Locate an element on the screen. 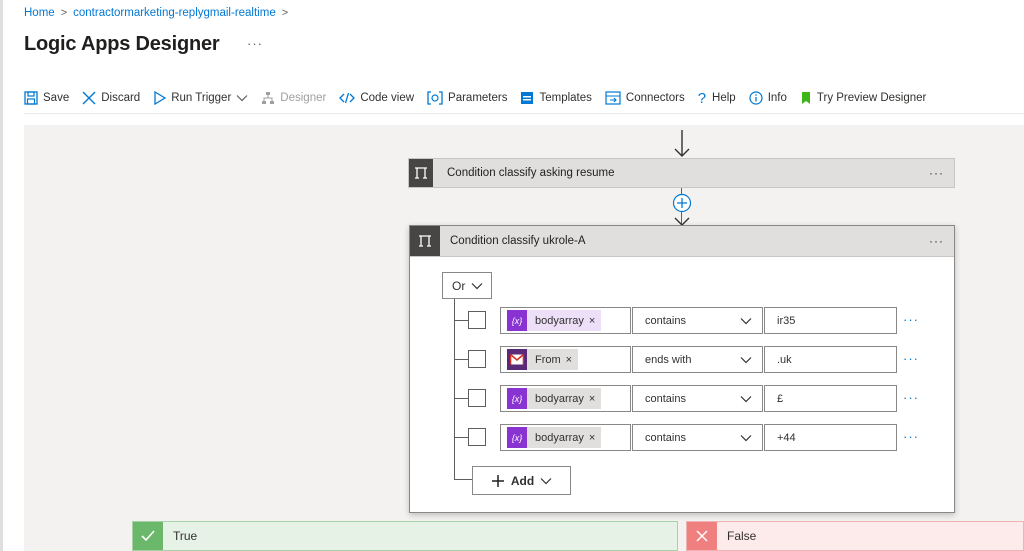  discard-label: Discard is located at coordinates (121, 98).